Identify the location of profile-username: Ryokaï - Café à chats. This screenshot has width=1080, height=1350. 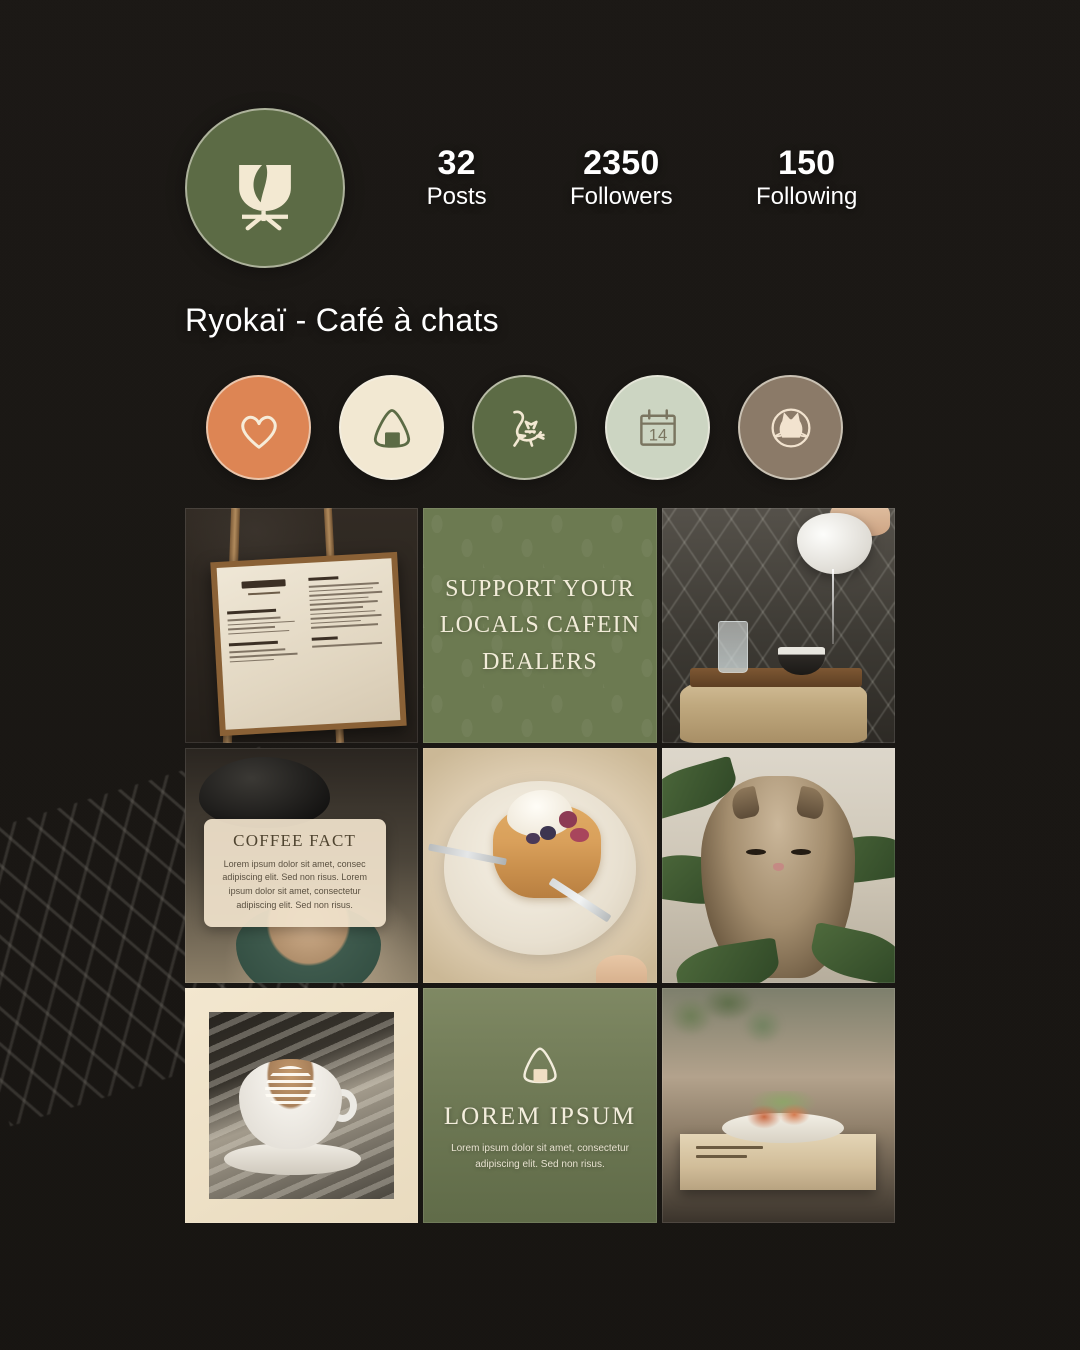
(342, 320).